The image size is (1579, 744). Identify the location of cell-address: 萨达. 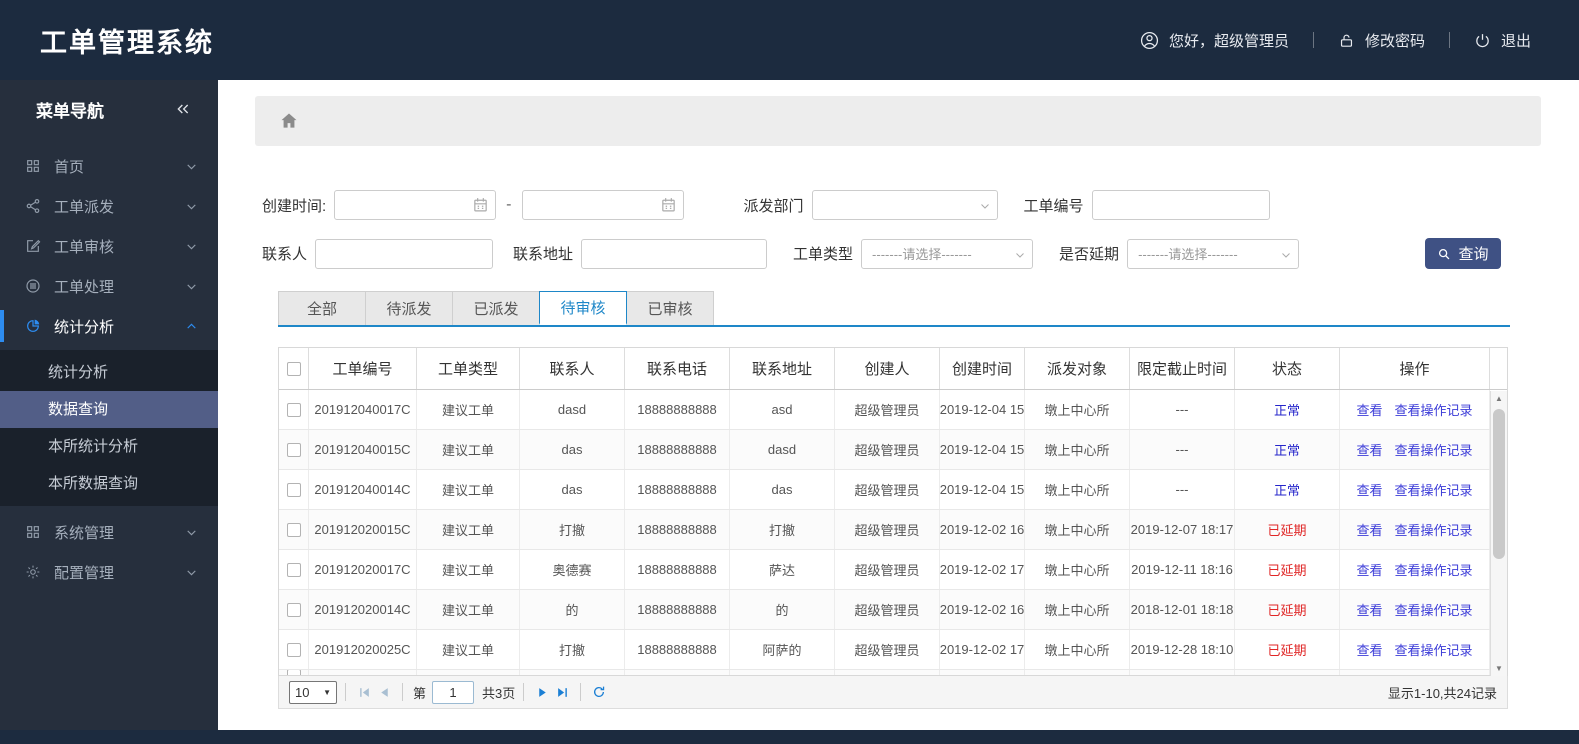
(782, 569).